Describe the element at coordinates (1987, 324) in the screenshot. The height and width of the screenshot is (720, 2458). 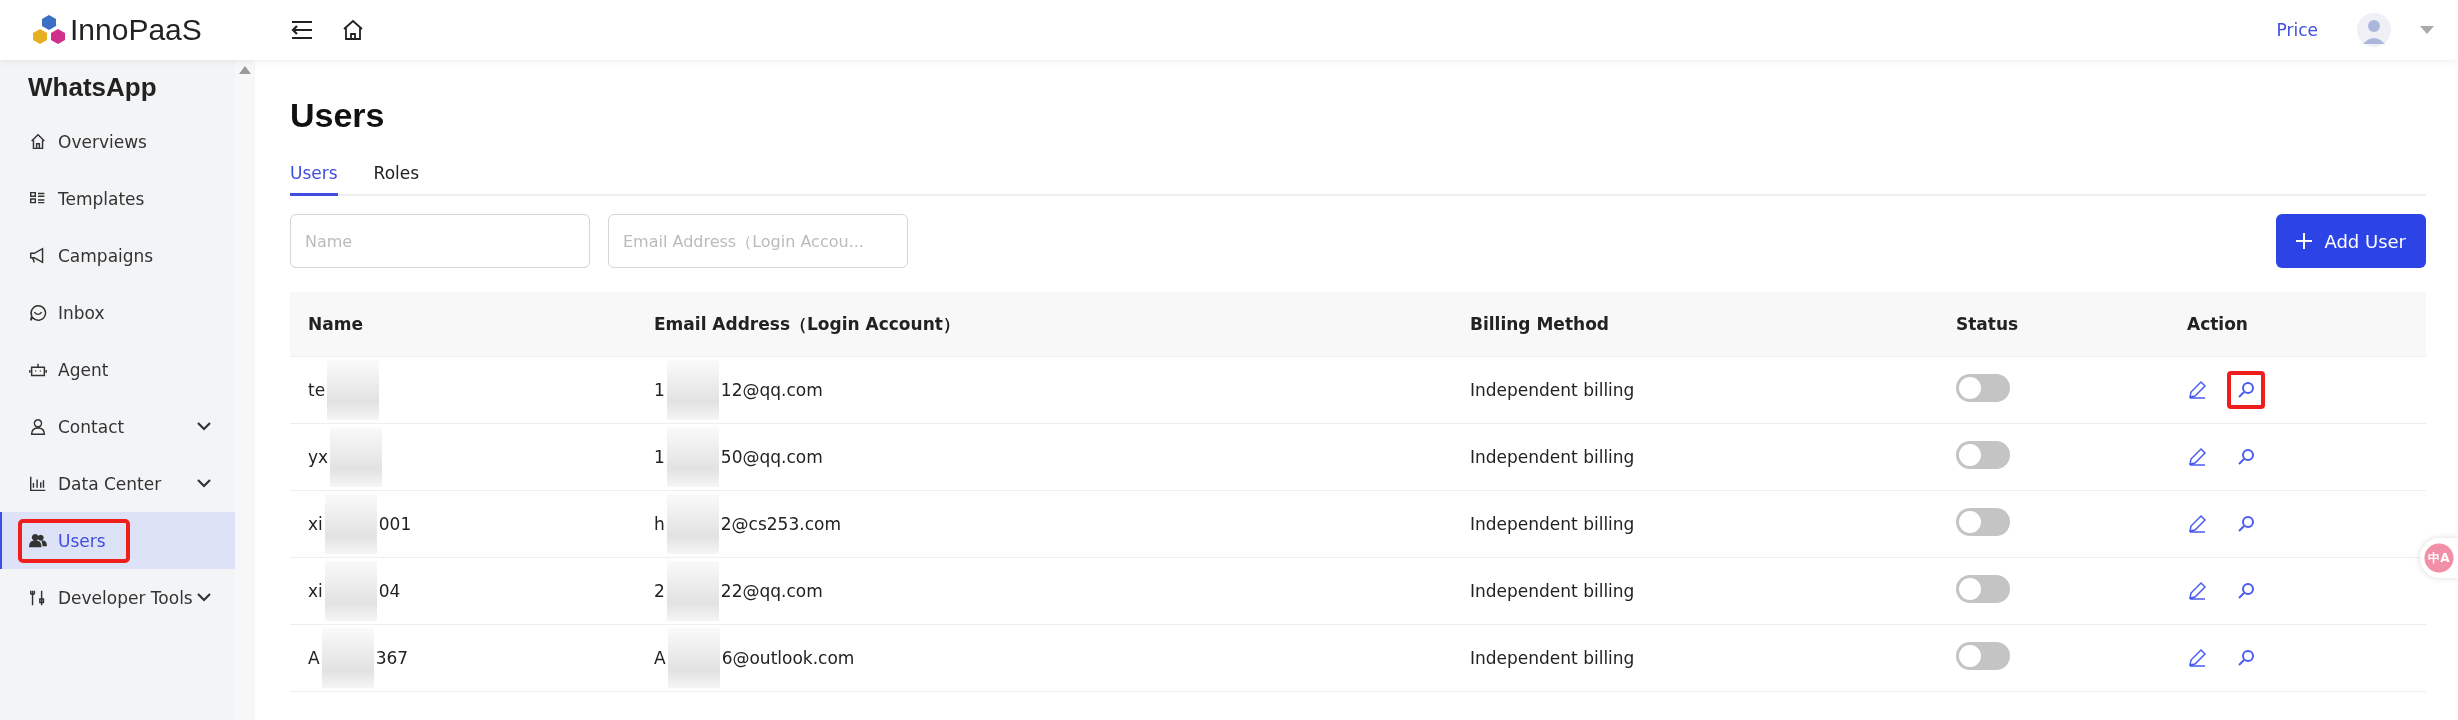
I see `column-header: Status` at that location.